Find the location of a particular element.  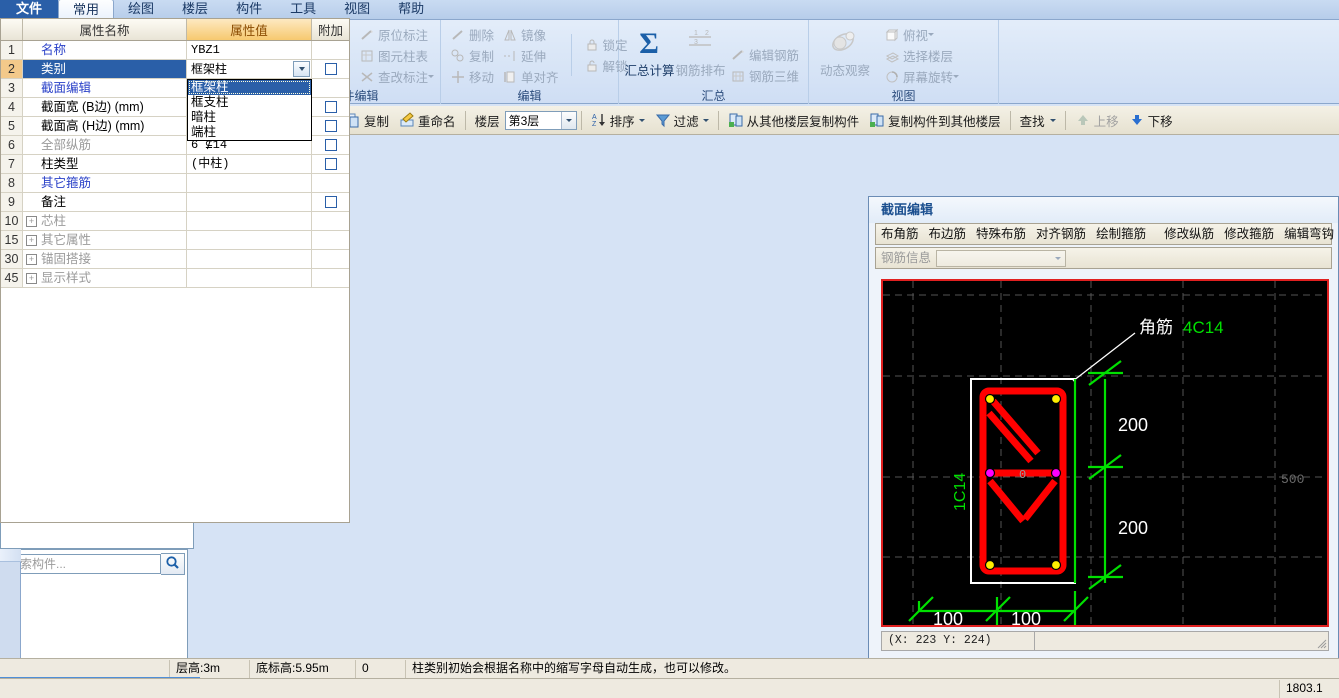

status-hint: 柱类别初始会根据名称中的缩写字母自动生成，也可以修改。 is located at coordinates (574, 668).